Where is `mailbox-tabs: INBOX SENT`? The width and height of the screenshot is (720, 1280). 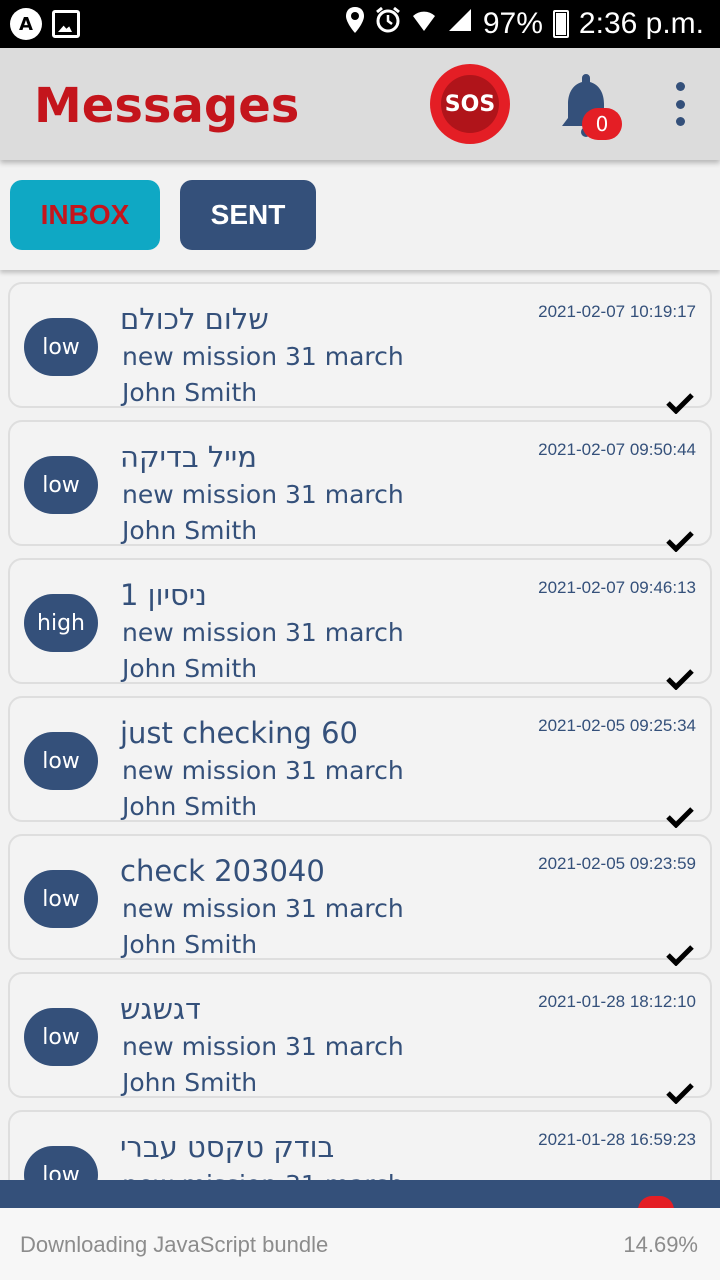
mailbox-tabs: INBOX SENT is located at coordinates (360, 215).